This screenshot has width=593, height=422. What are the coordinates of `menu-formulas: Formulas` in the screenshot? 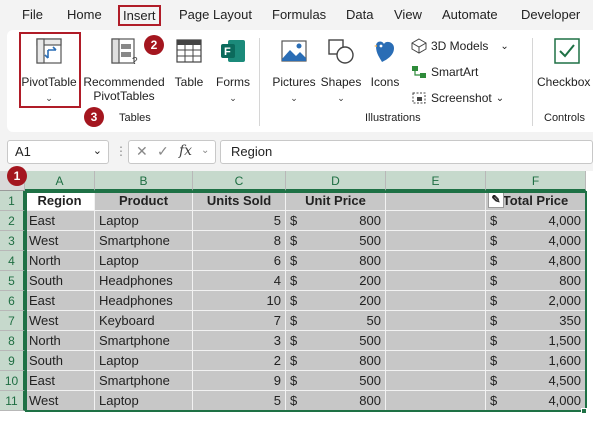 It's located at (299, 14).